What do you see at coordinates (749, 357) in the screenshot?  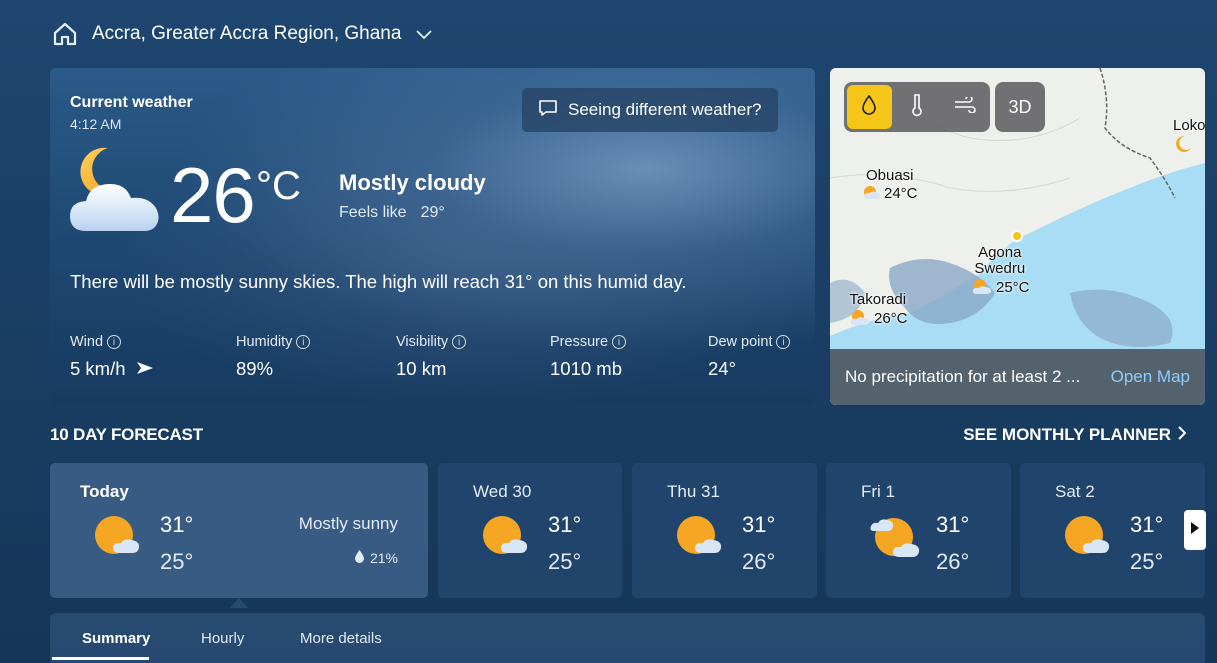 I see `stat-dew-point: Dew point i 24°` at bounding box center [749, 357].